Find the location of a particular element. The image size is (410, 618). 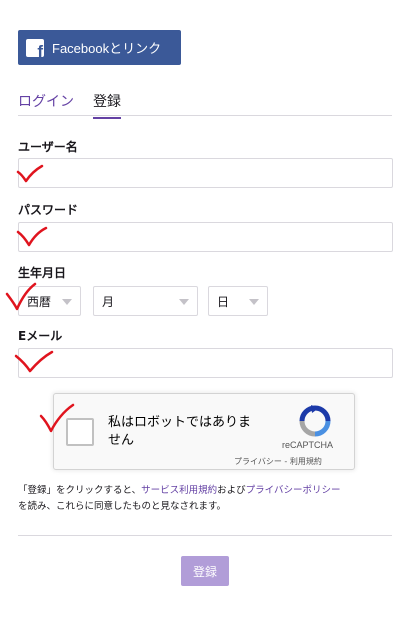

recaptcha-widget: 私はロボットではありません reCAPTCHA プライバシー - 利用規約 is located at coordinates (204, 431).